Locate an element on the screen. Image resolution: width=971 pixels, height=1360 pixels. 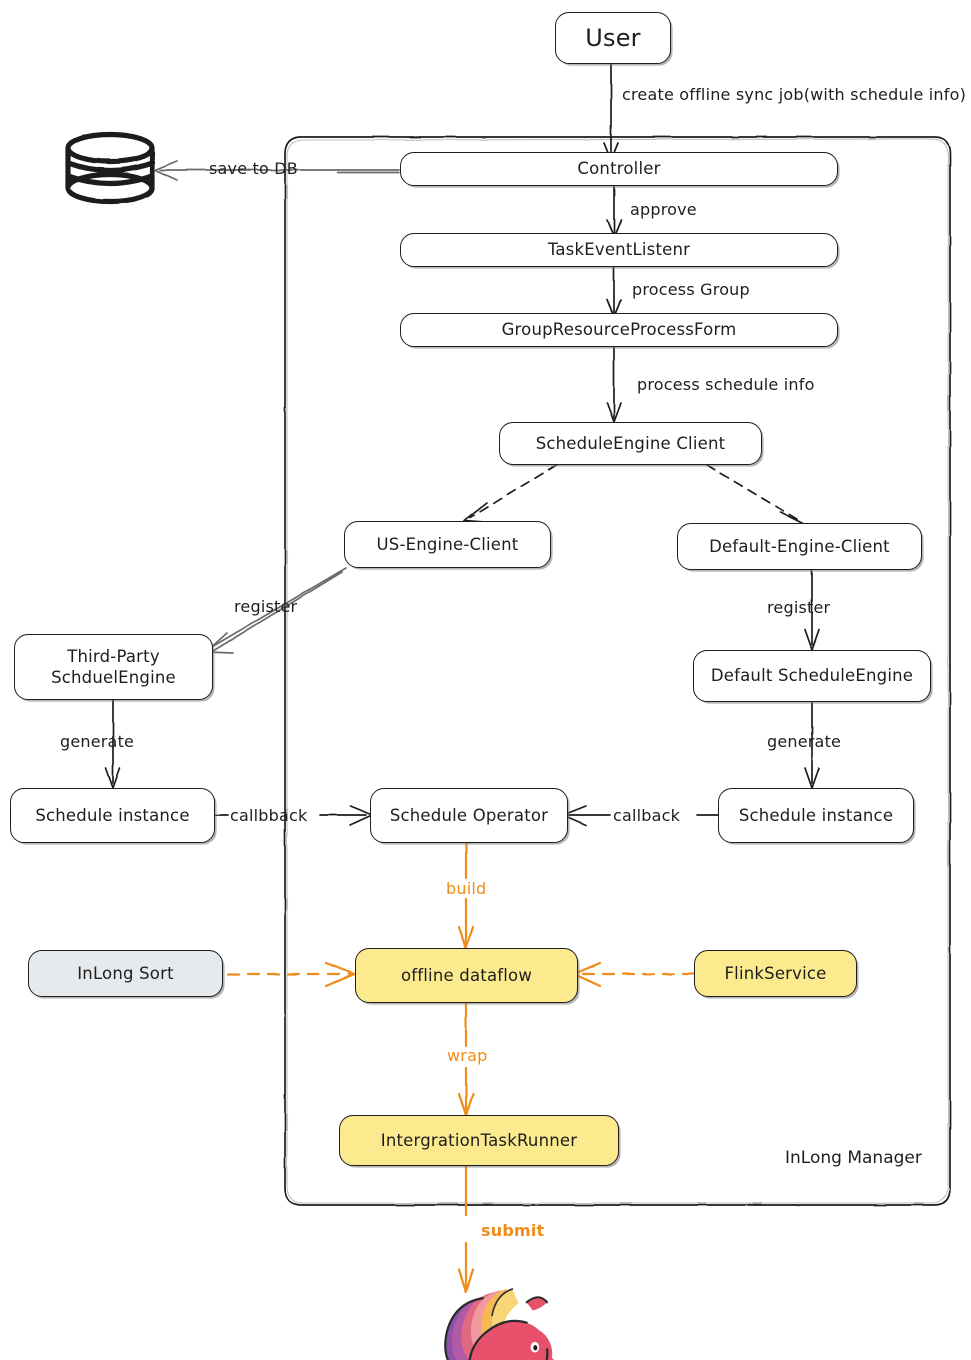
node-inlong-sort: InLong Sort is located at coordinates (125, 973).